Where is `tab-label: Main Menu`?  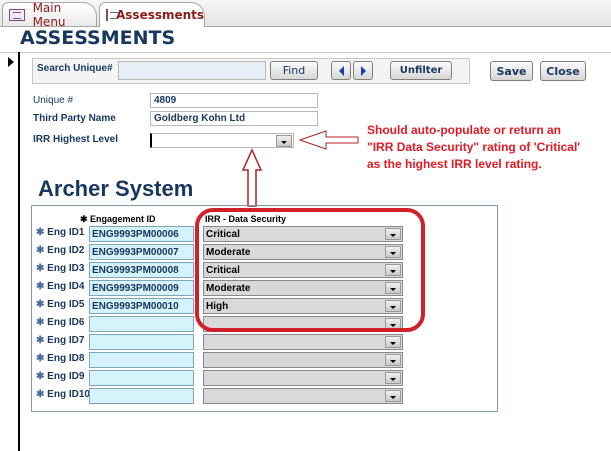
tab-label: Main Menu is located at coordinates (49, 14).